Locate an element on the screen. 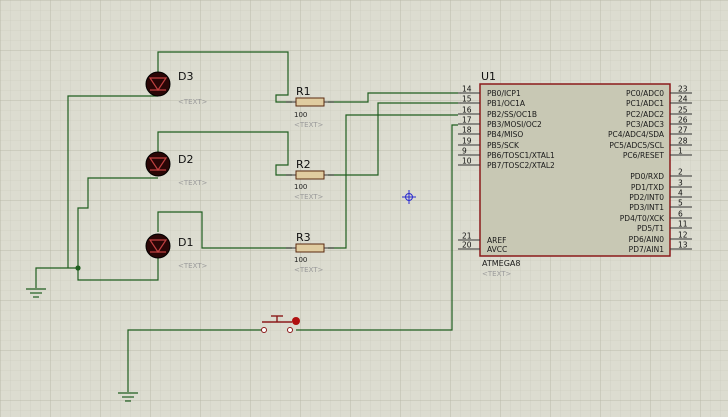 This screenshot has width=728, height=417. chip-pin-number: 5 is located at coordinates (680, 203).